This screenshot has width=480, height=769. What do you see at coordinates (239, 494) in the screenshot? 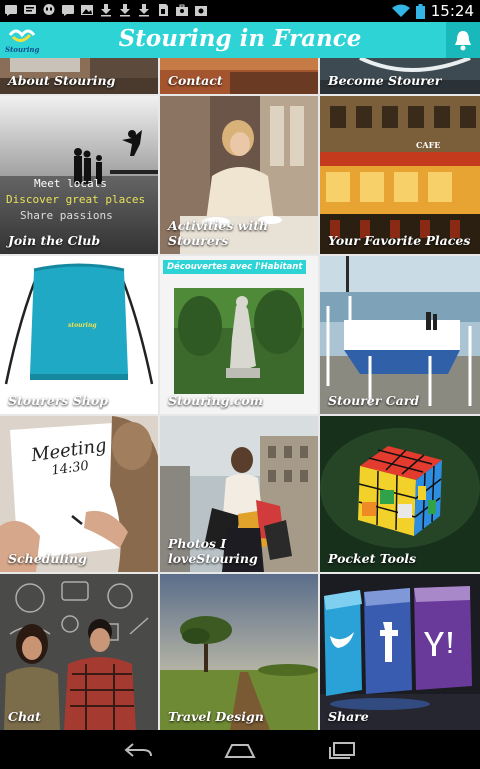
I see `tile-photos-ilovestouring: Photos I loveStouring` at bounding box center [239, 494].